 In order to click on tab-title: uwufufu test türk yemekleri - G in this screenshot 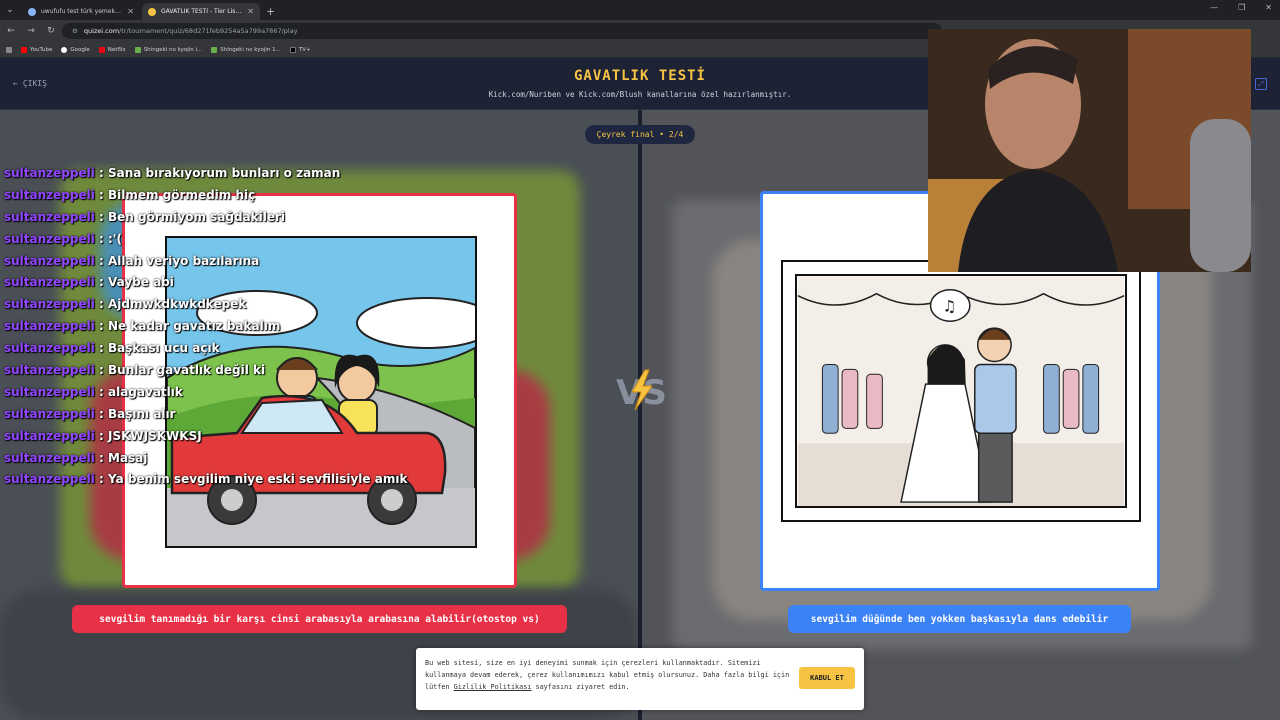, I will do `click(82, 11)`.